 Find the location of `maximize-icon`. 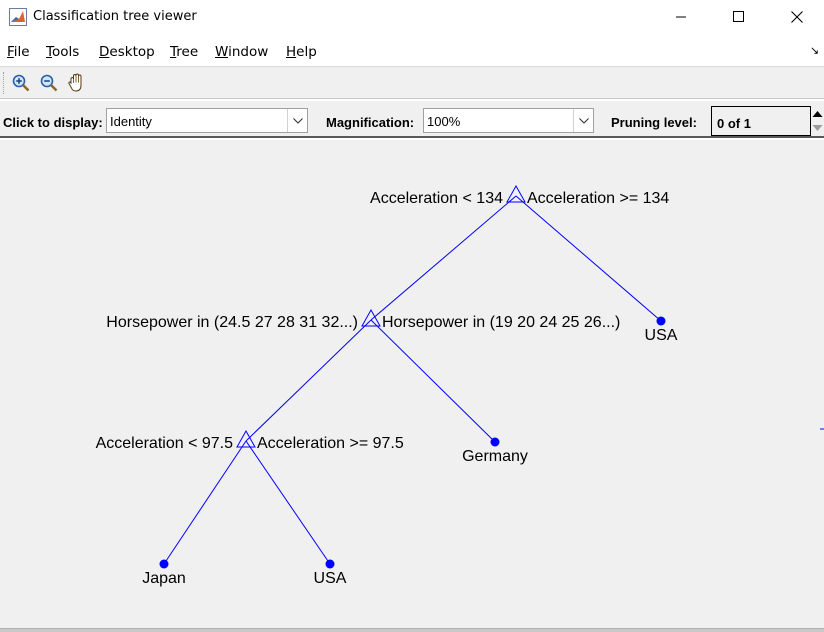

maximize-icon is located at coordinates (738, 16).